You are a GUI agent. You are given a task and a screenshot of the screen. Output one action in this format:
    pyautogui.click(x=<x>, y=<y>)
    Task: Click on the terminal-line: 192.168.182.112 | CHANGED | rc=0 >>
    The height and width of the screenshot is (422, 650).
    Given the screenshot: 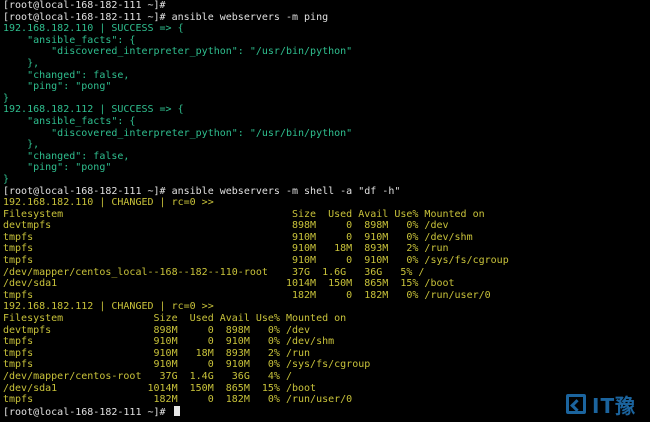 What is the action you would take?
    pyautogui.click(x=325, y=307)
    